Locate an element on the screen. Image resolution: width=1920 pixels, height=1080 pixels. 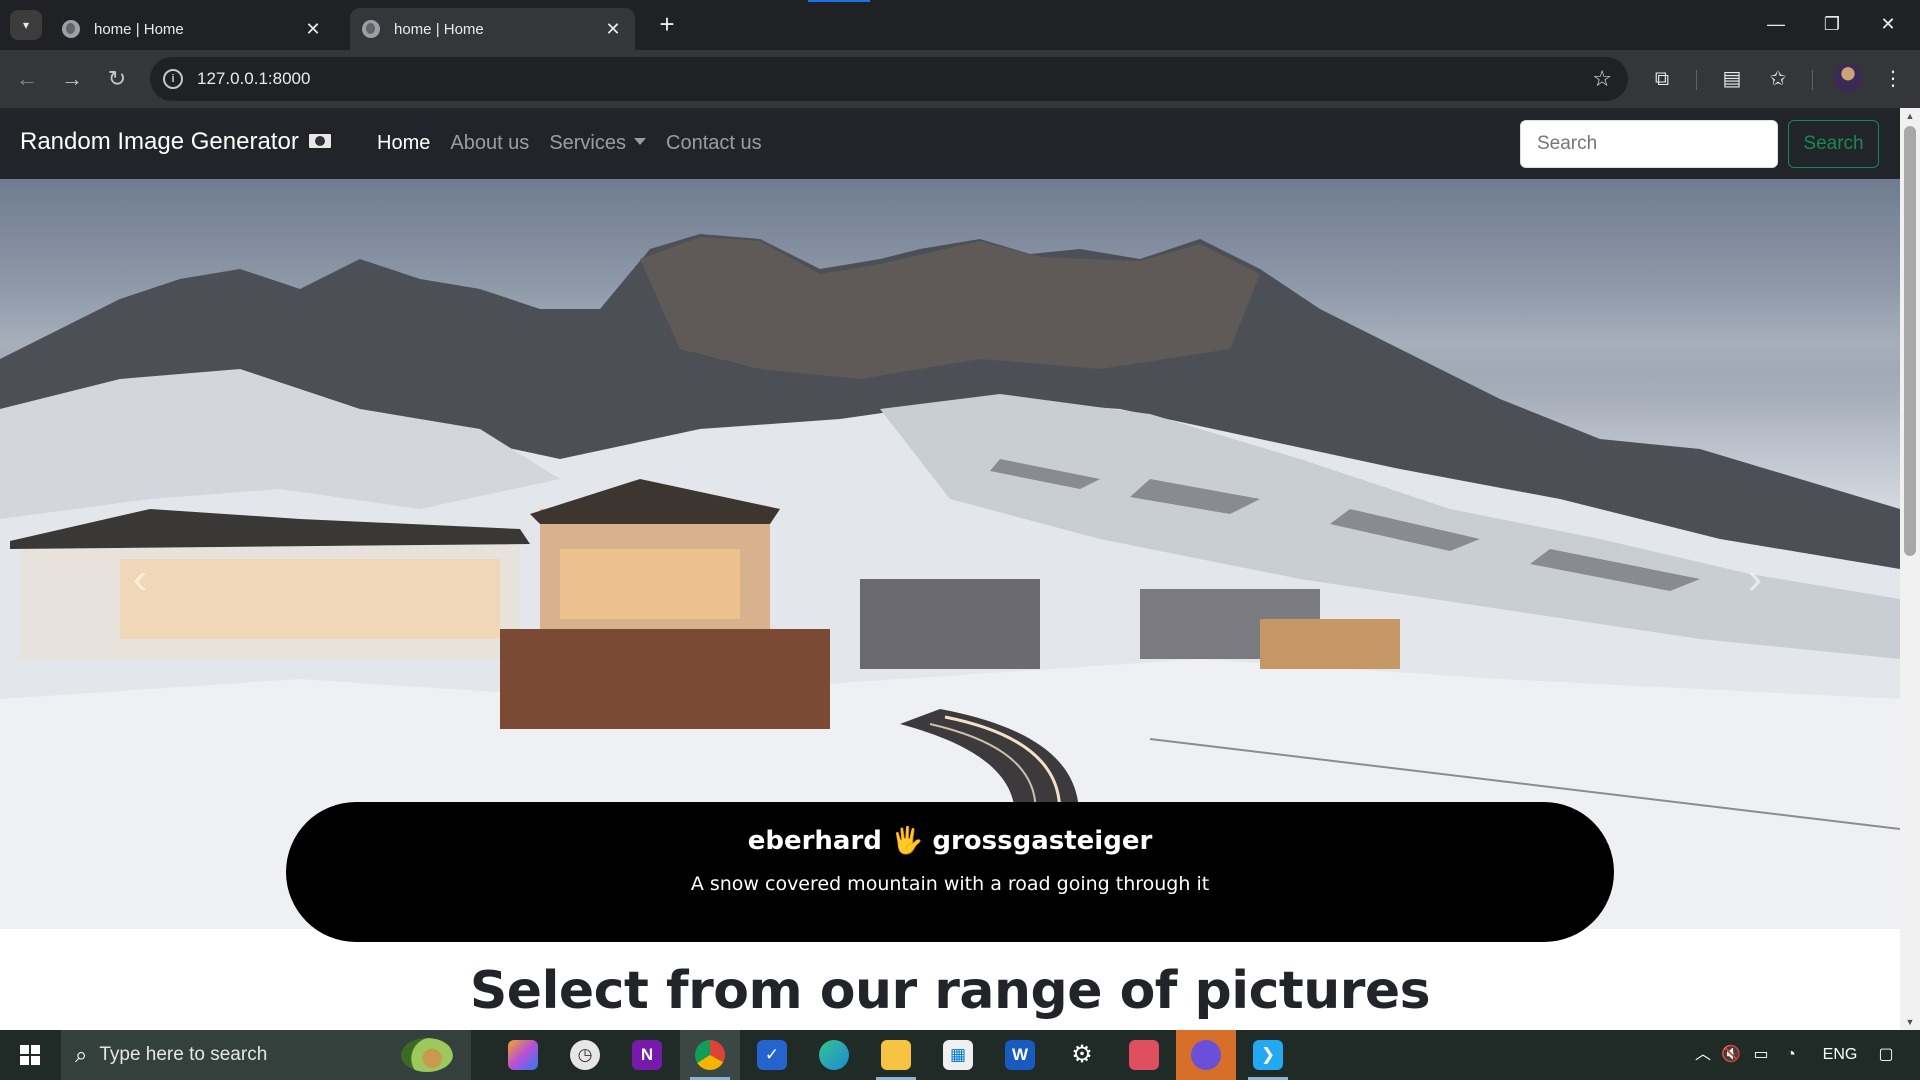
edge-app-icon is located at coordinates (834, 1055).